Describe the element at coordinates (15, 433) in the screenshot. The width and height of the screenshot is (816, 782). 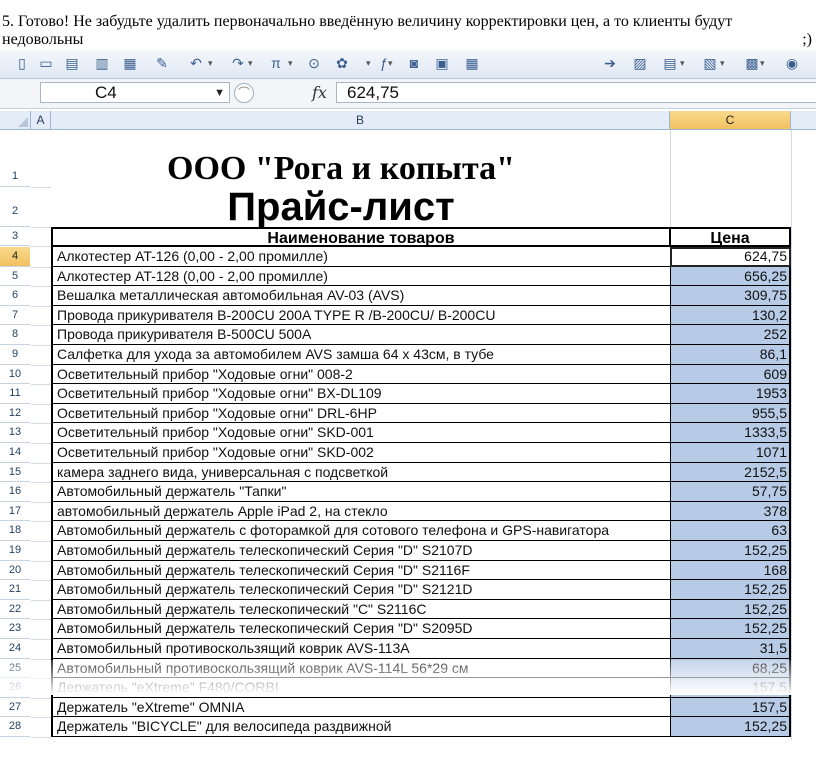
I see `row-header-13: 13` at that location.